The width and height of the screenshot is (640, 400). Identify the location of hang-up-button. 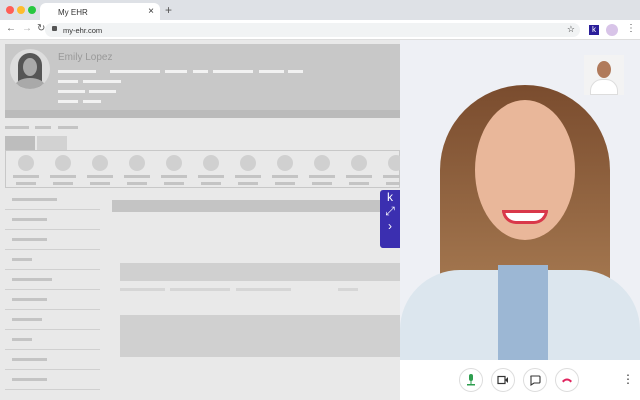
(567, 380).